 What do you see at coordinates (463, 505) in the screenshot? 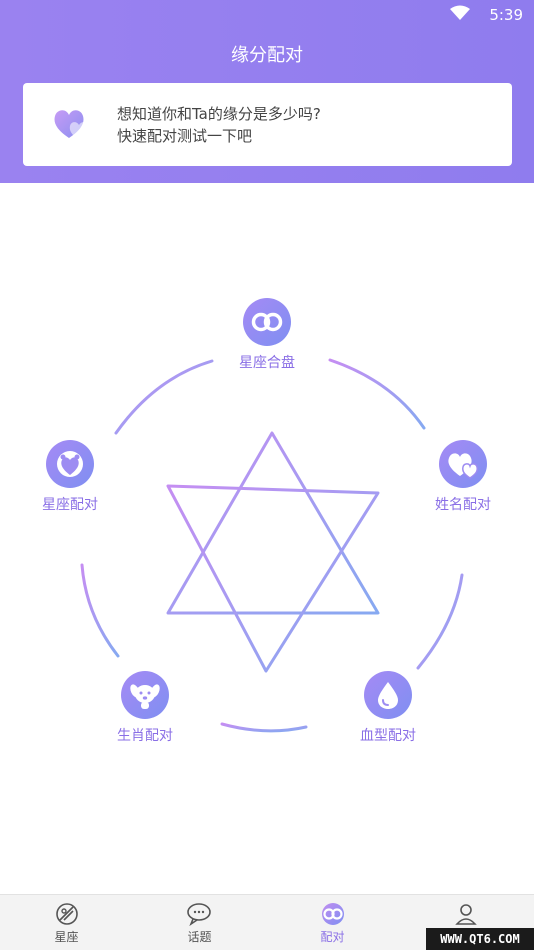
I see `node-label: 姓名配对` at bounding box center [463, 505].